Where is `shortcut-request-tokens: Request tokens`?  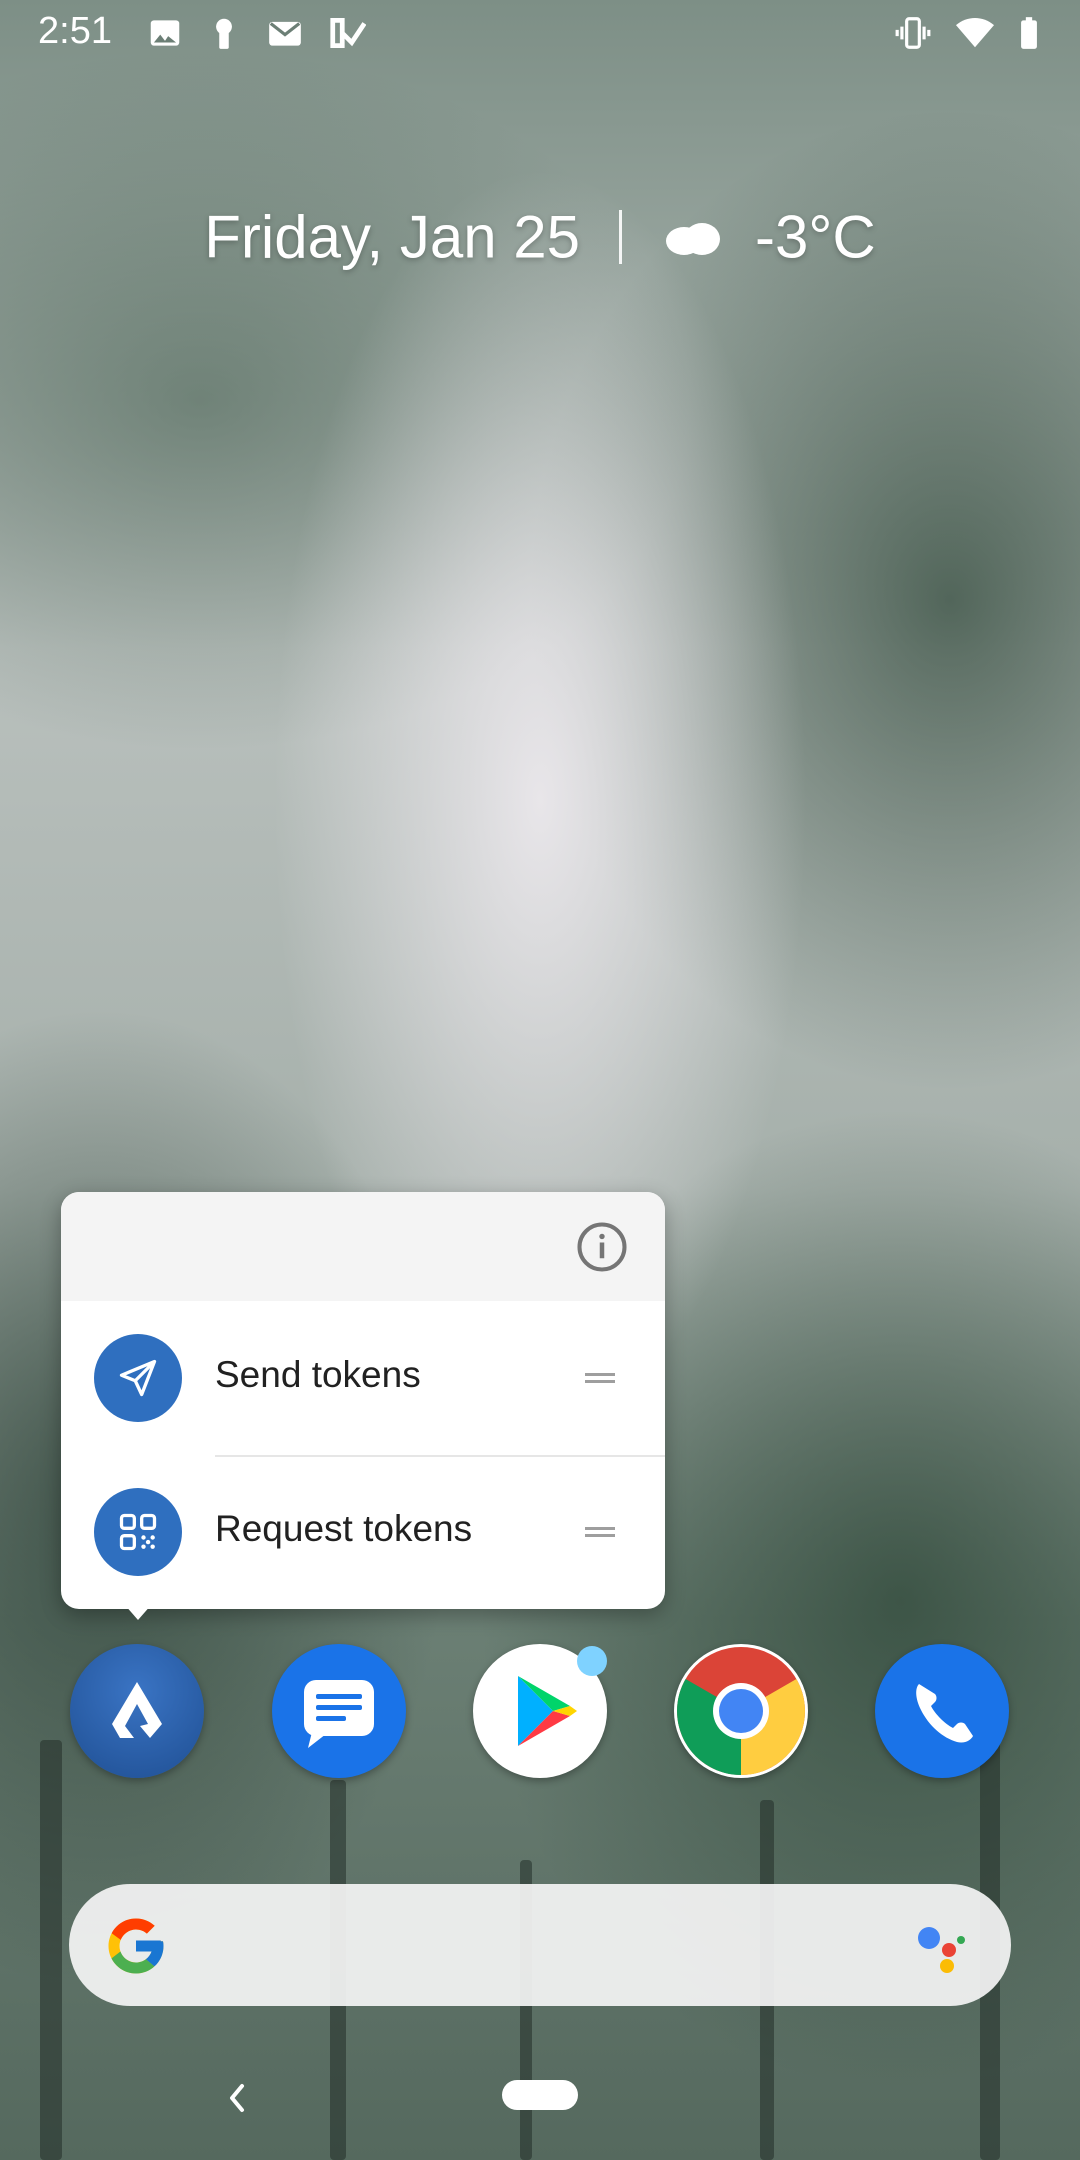
shortcut-request-tokens: Request tokens is located at coordinates (363, 1532).